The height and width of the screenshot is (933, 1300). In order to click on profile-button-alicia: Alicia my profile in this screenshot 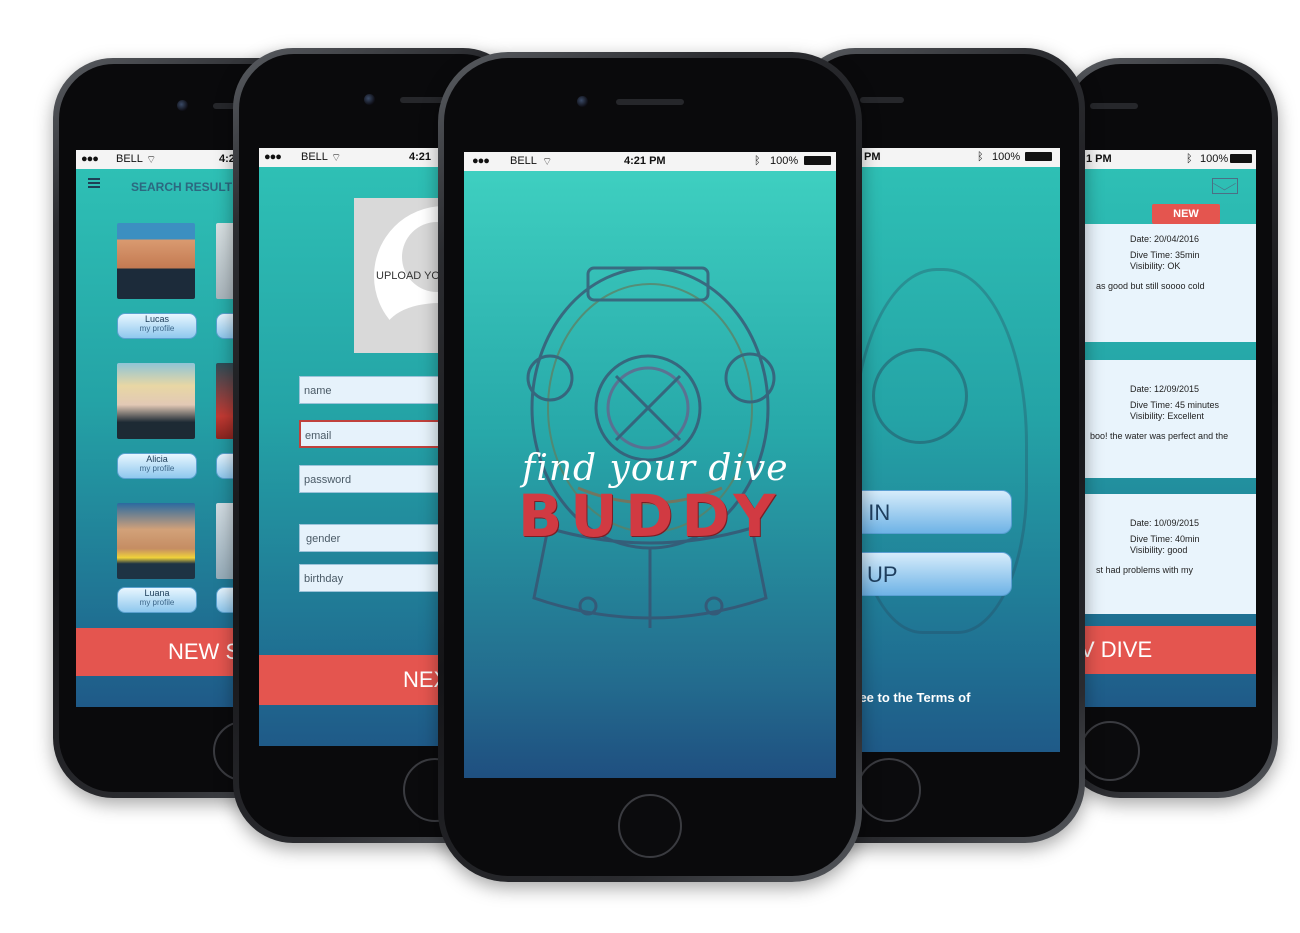, I will do `click(157, 466)`.